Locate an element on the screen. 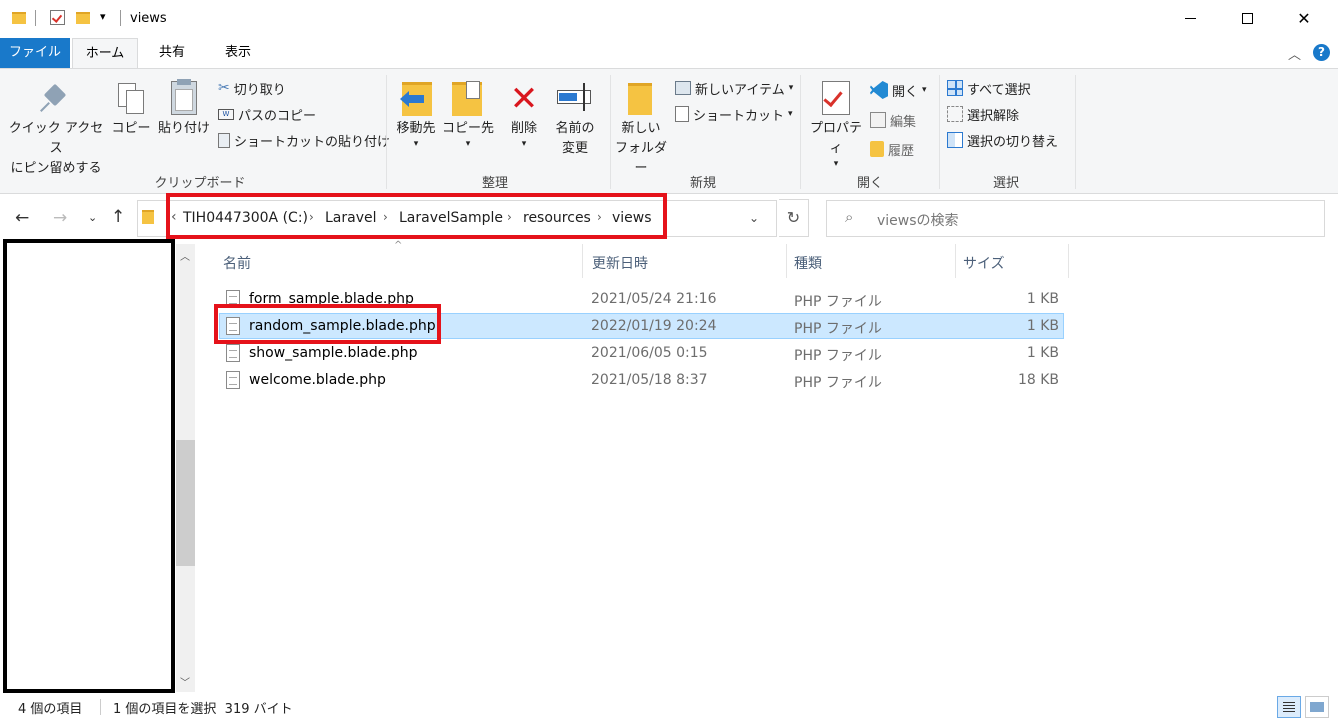 The image size is (1338, 722). recent-locations-chevron-icon: ⌄ is located at coordinates (92, 217).